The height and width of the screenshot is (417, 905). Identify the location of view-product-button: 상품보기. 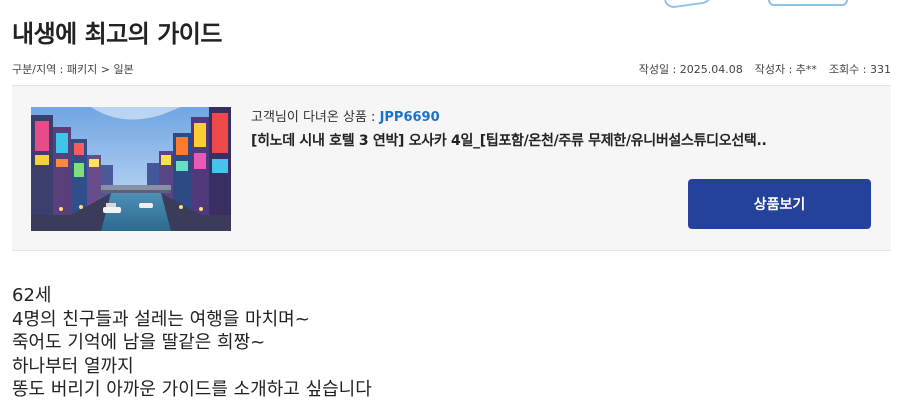
(779, 204).